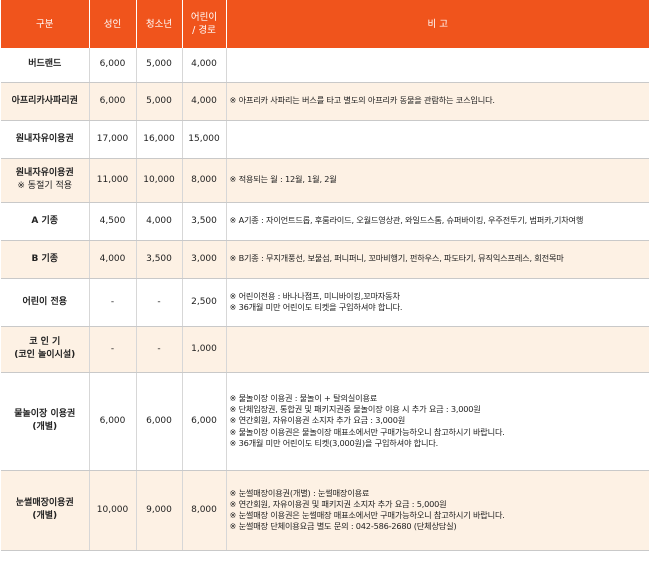  I want to click on row-name: B 기종, so click(45, 259).